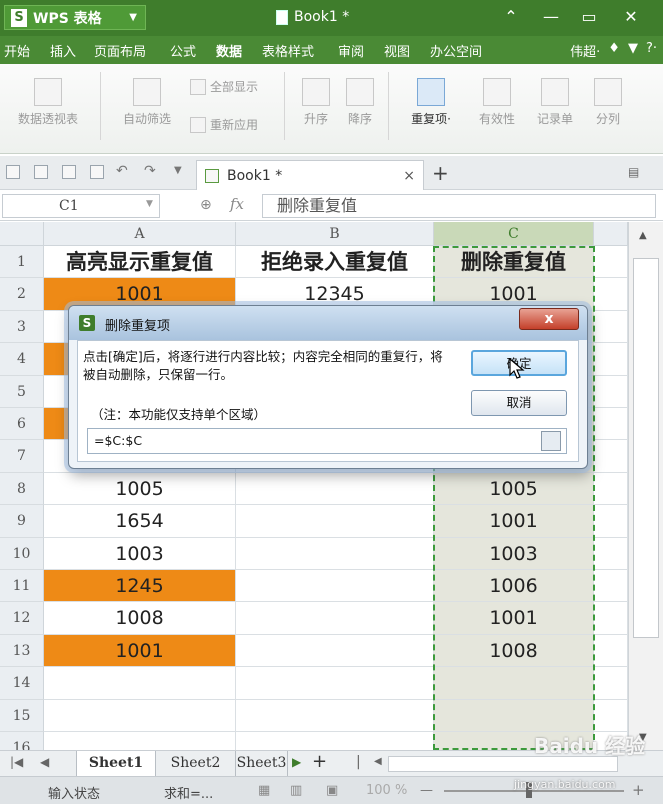 The width and height of the screenshot is (663, 804). What do you see at coordinates (585, 50) in the screenshot?
I see `user-menu: 伟超·` at bounding box center [585, 50].